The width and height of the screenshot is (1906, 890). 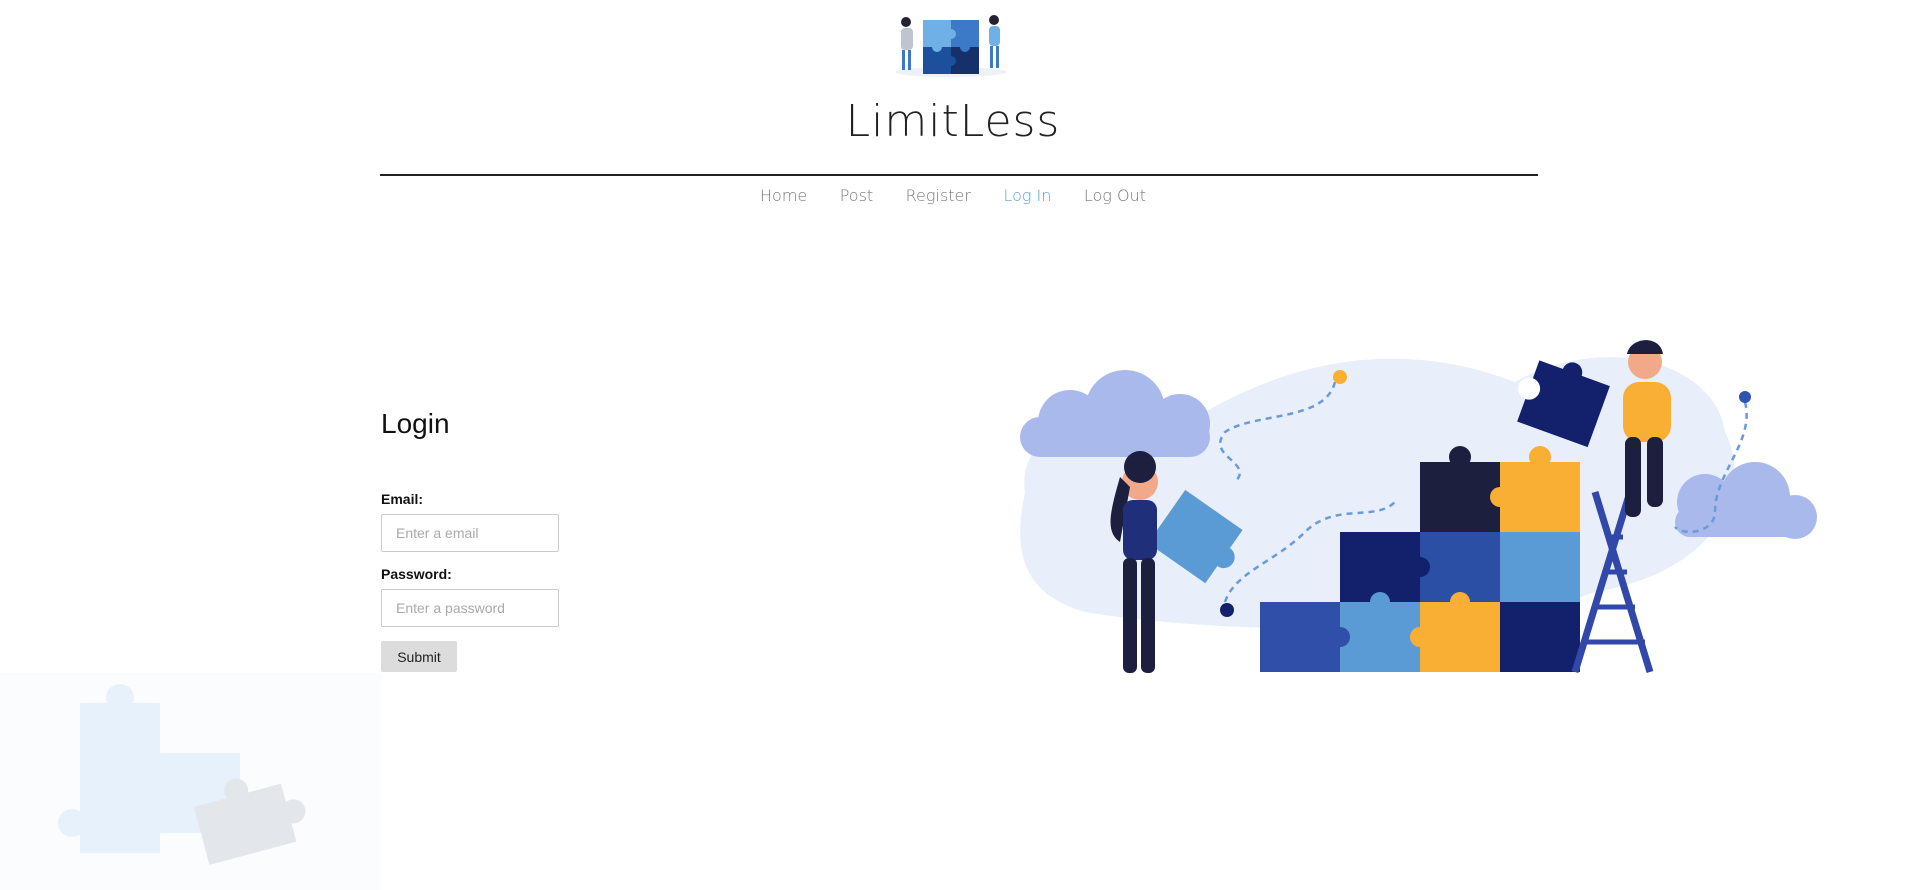 I want to click on nav-item-logout: Log Out, so click(x=1115, y=195).